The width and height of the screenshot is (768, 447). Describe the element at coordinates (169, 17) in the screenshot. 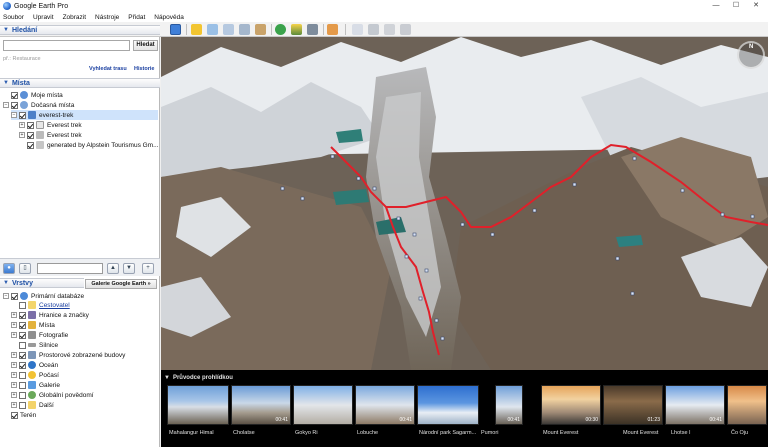

I see `menu-napoveda: Nápověda` at that location.